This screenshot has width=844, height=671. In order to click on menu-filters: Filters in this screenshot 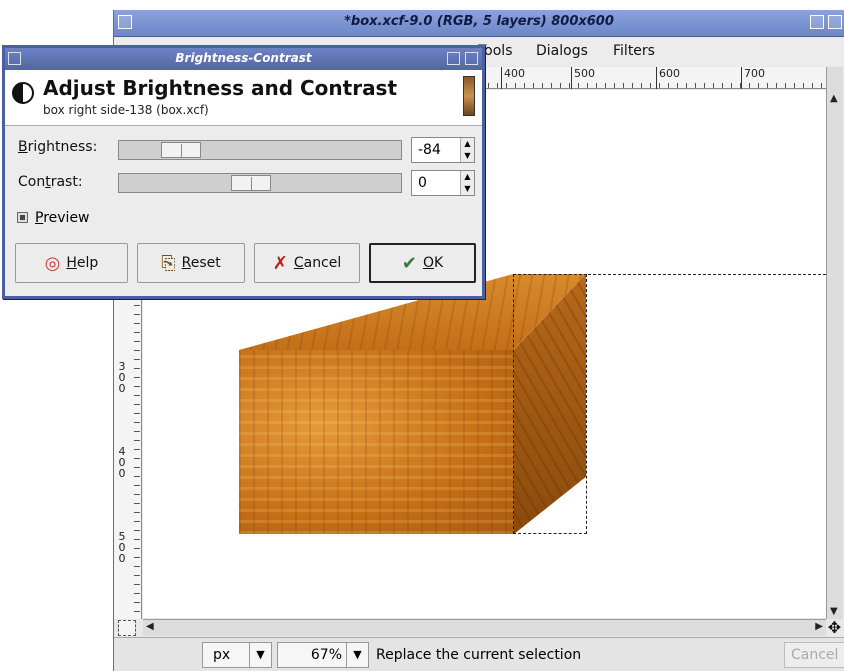, I will do `click(634, 51)`.